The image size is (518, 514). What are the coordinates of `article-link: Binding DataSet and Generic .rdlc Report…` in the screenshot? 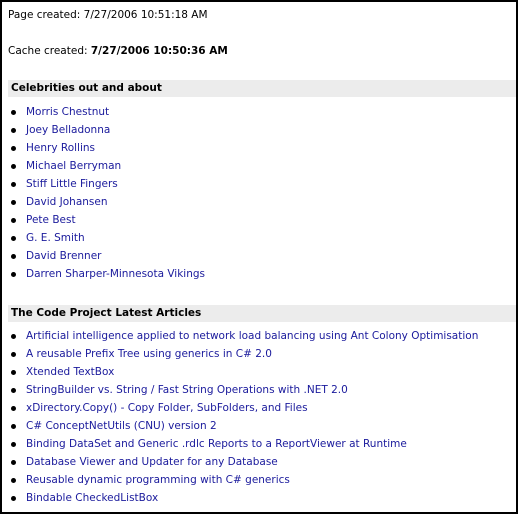 It's located at (216, 444).